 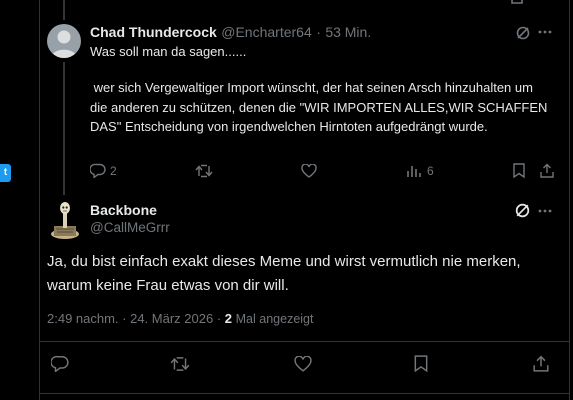 I want to click on side-tab: t, so click(x=5, y=173).